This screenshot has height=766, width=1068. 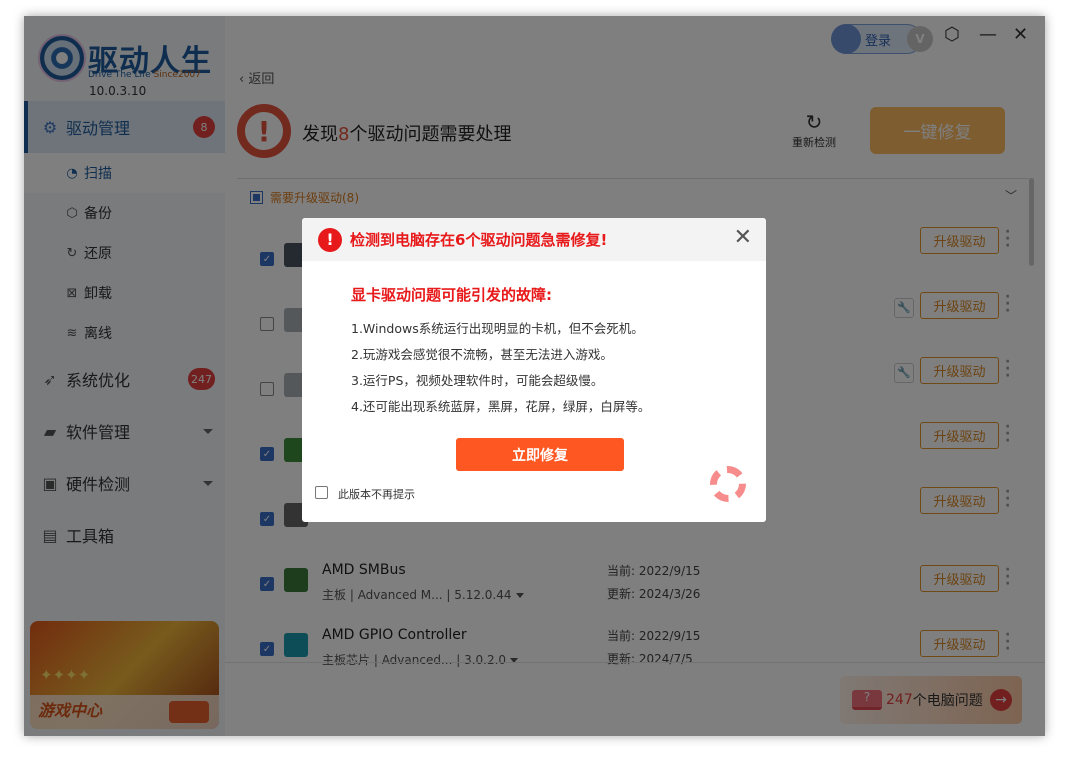 I want to click on dont-show-checkbox, so click(x=321, y=492).